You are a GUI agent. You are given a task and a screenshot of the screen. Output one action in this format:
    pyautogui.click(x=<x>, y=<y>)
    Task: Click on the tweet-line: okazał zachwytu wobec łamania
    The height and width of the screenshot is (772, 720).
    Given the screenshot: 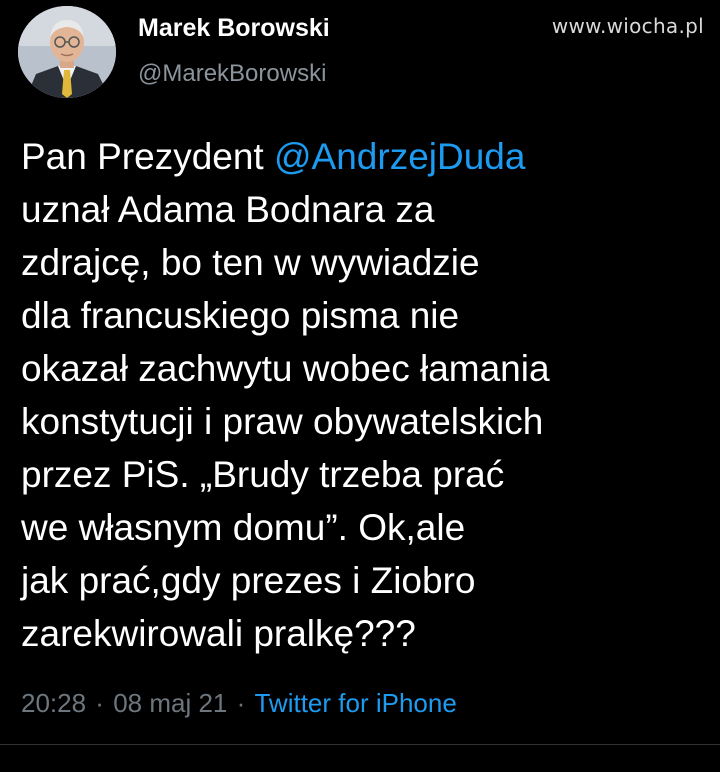 What is the action you would take?
    pyautogui.click(x=285, y=368)
    